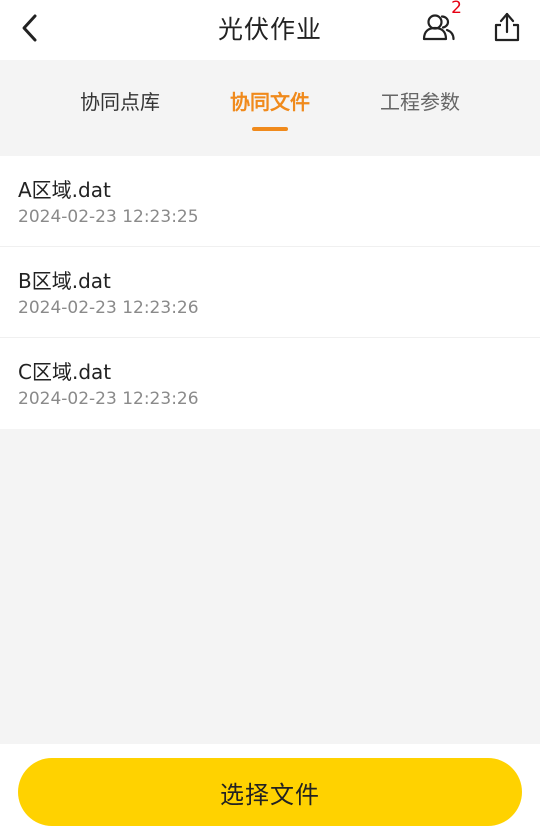 The height and width of the screenshot is (831, 540). What do you see at coordinates (270, 108) in the screenshot?
I see `tab-bar: 协同点库 协同文件 工程参数` at bounding box center [270, 108].